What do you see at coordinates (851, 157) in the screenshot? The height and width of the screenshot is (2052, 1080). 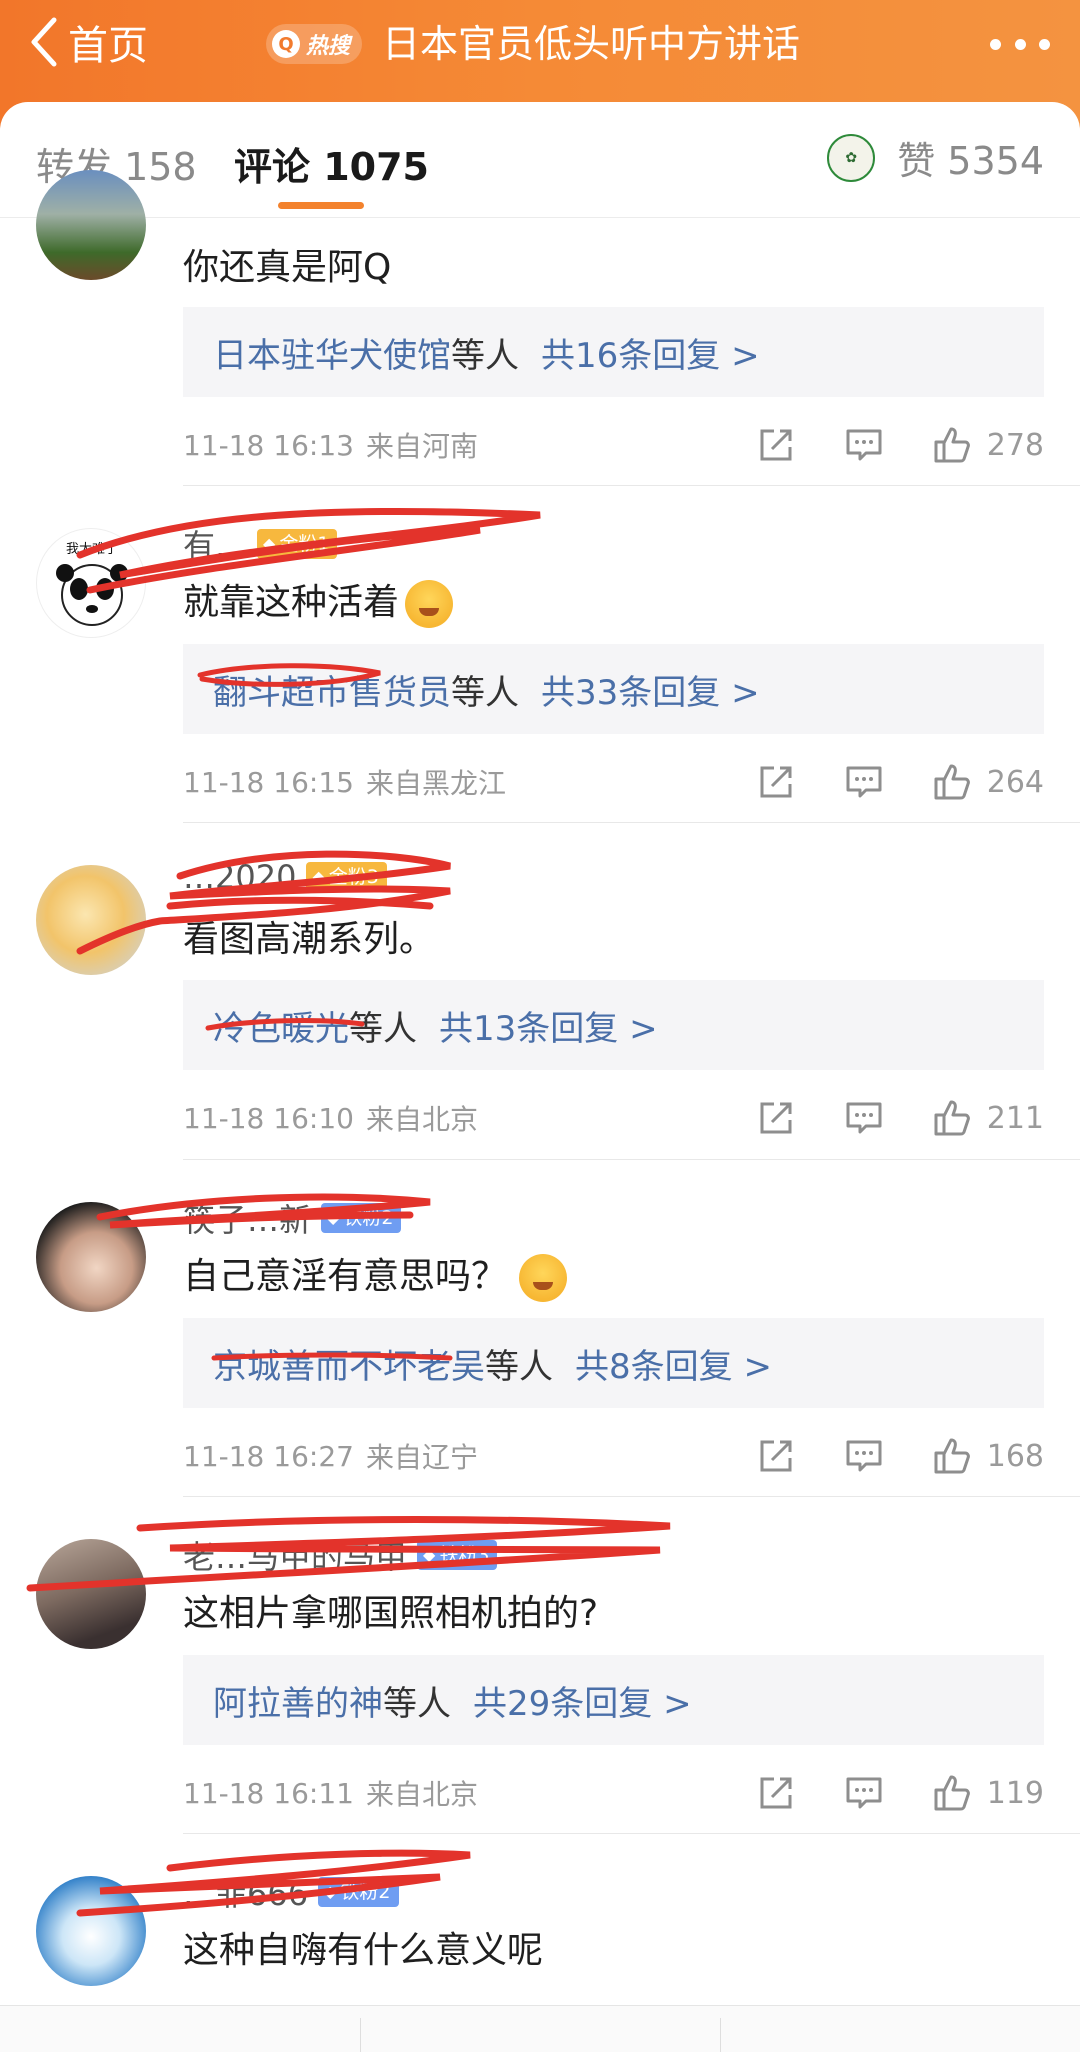 I see `liker-avatar: ✿` at bounding box center [851, 157].